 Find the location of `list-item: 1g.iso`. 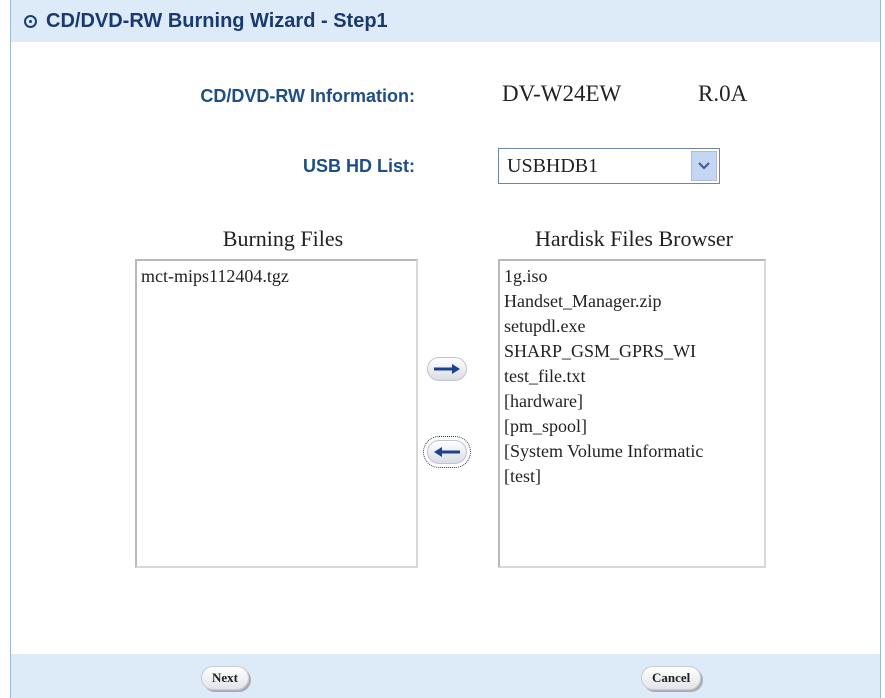

list-item: 1g.iso is located at coordinates (632, 276).